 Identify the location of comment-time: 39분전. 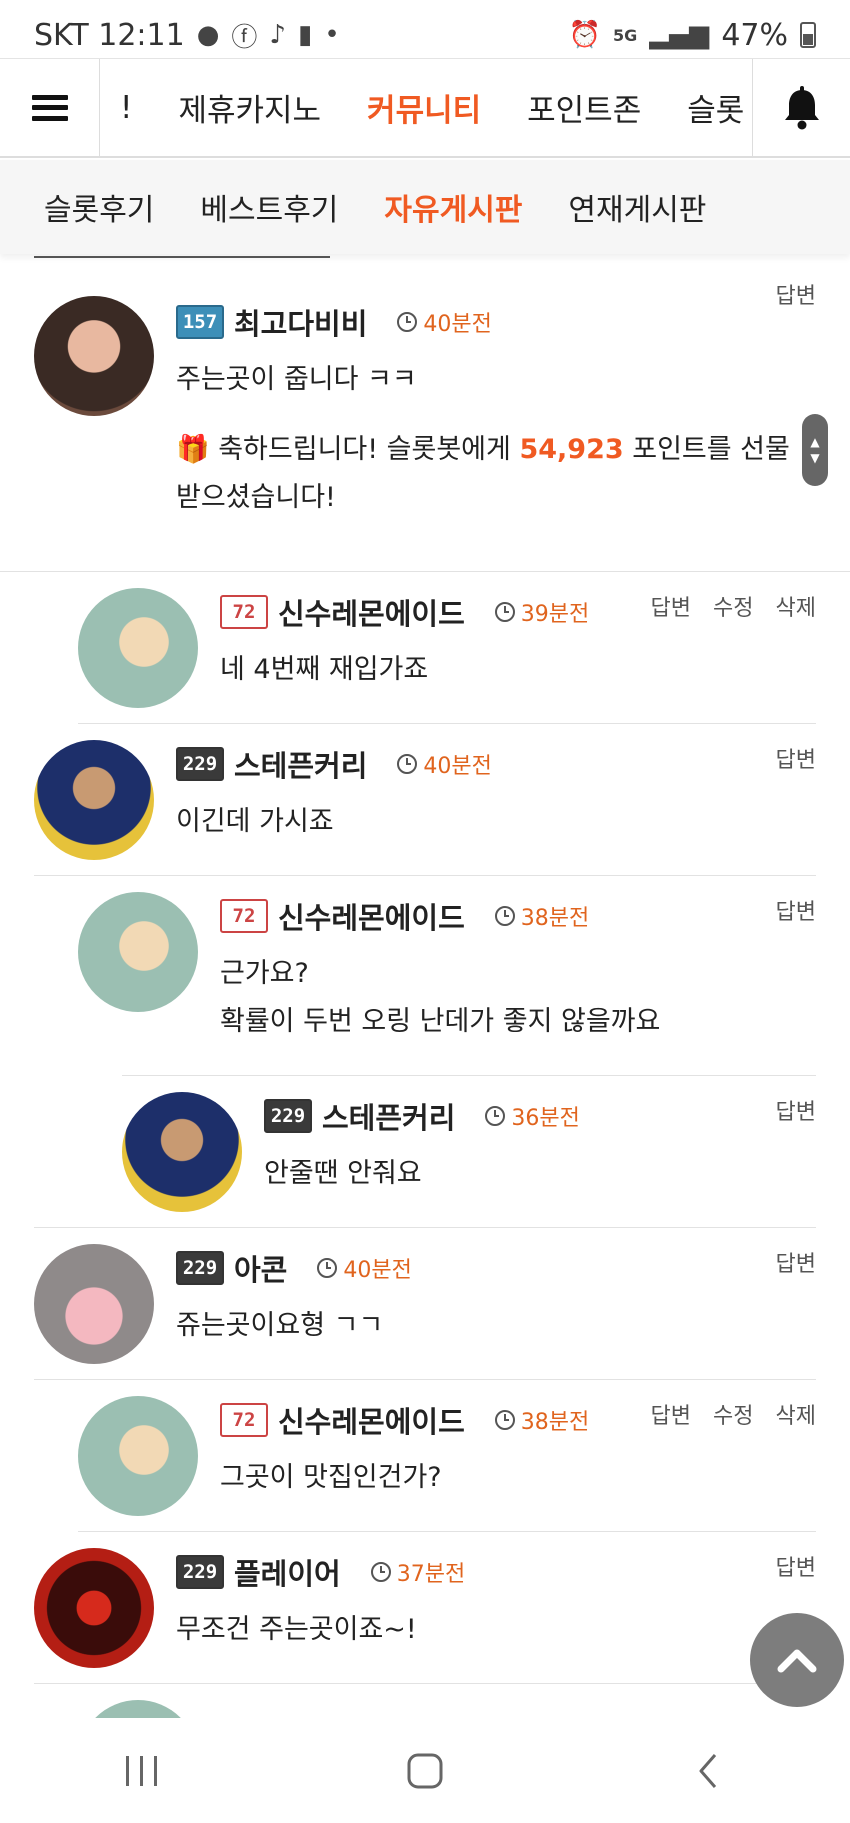
(555, 614).